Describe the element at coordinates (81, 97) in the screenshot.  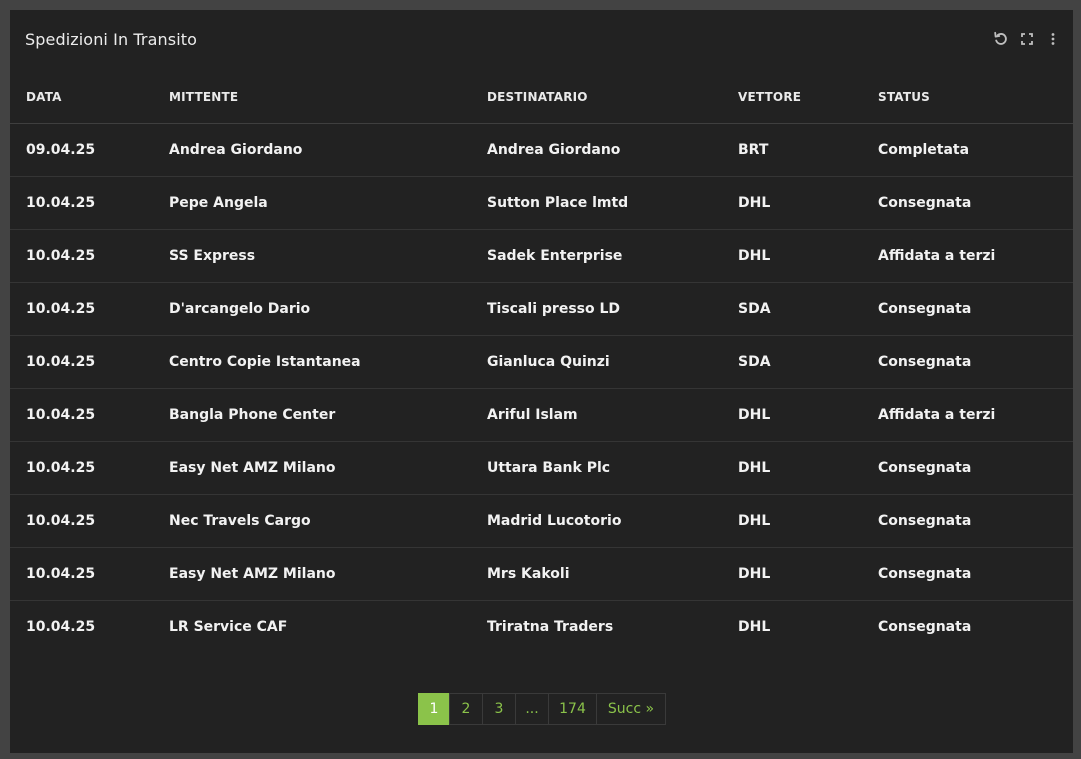
I see `column-header-data: DATA` at that location.